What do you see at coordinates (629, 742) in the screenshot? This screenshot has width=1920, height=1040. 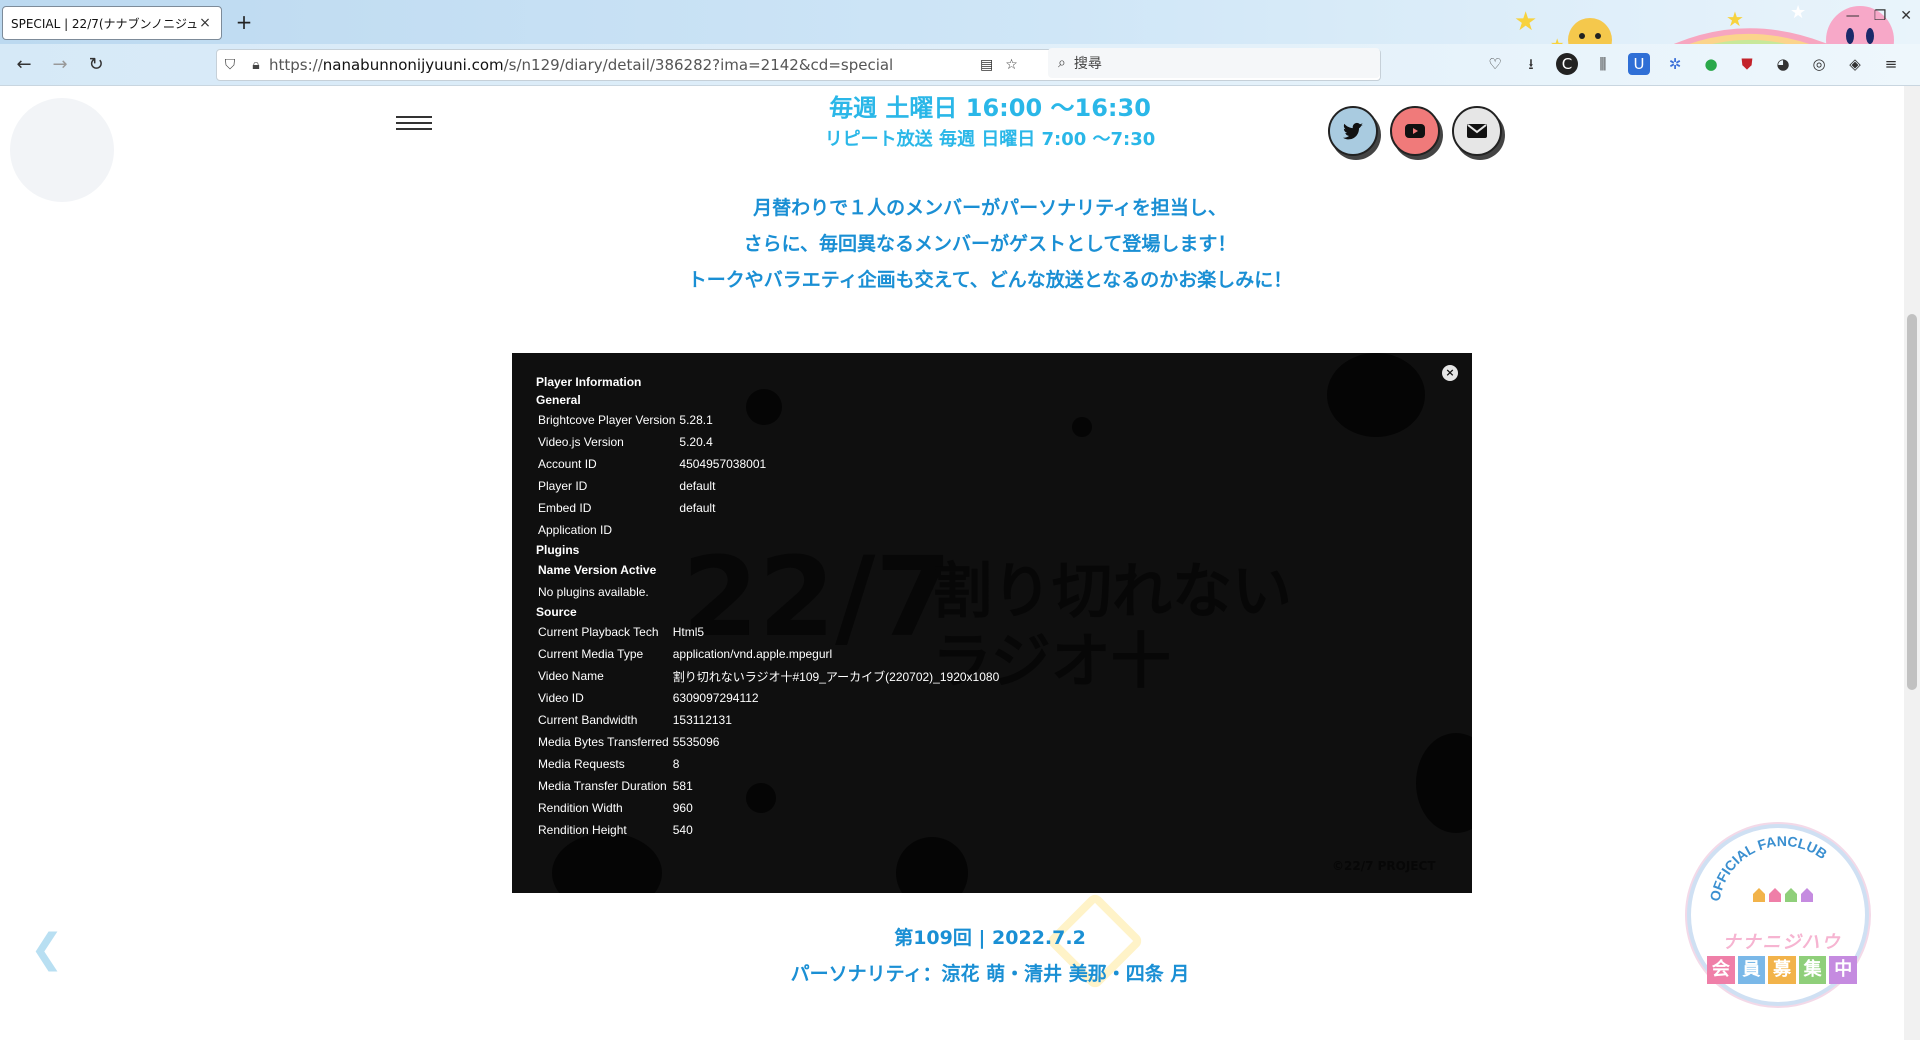 I see `info-row: Media Bytes Transferred 5535096` at bounding box center [629, 742].